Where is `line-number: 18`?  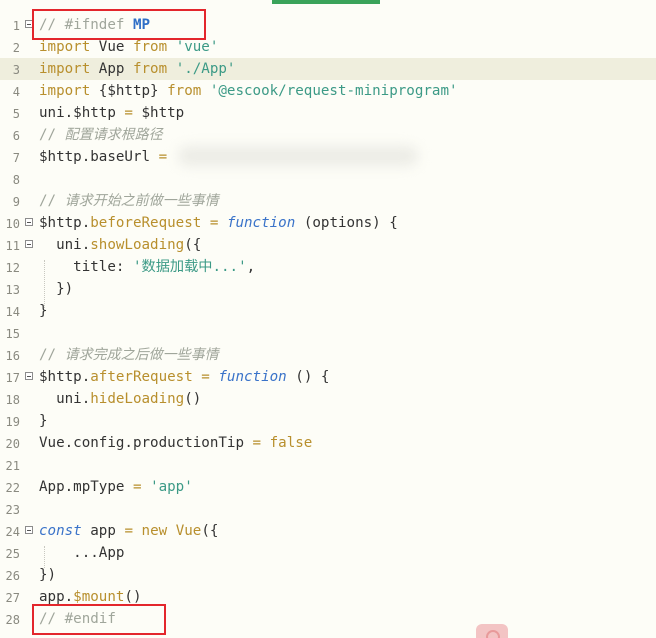
line-number: 18 is located at coordinates (12, 400).